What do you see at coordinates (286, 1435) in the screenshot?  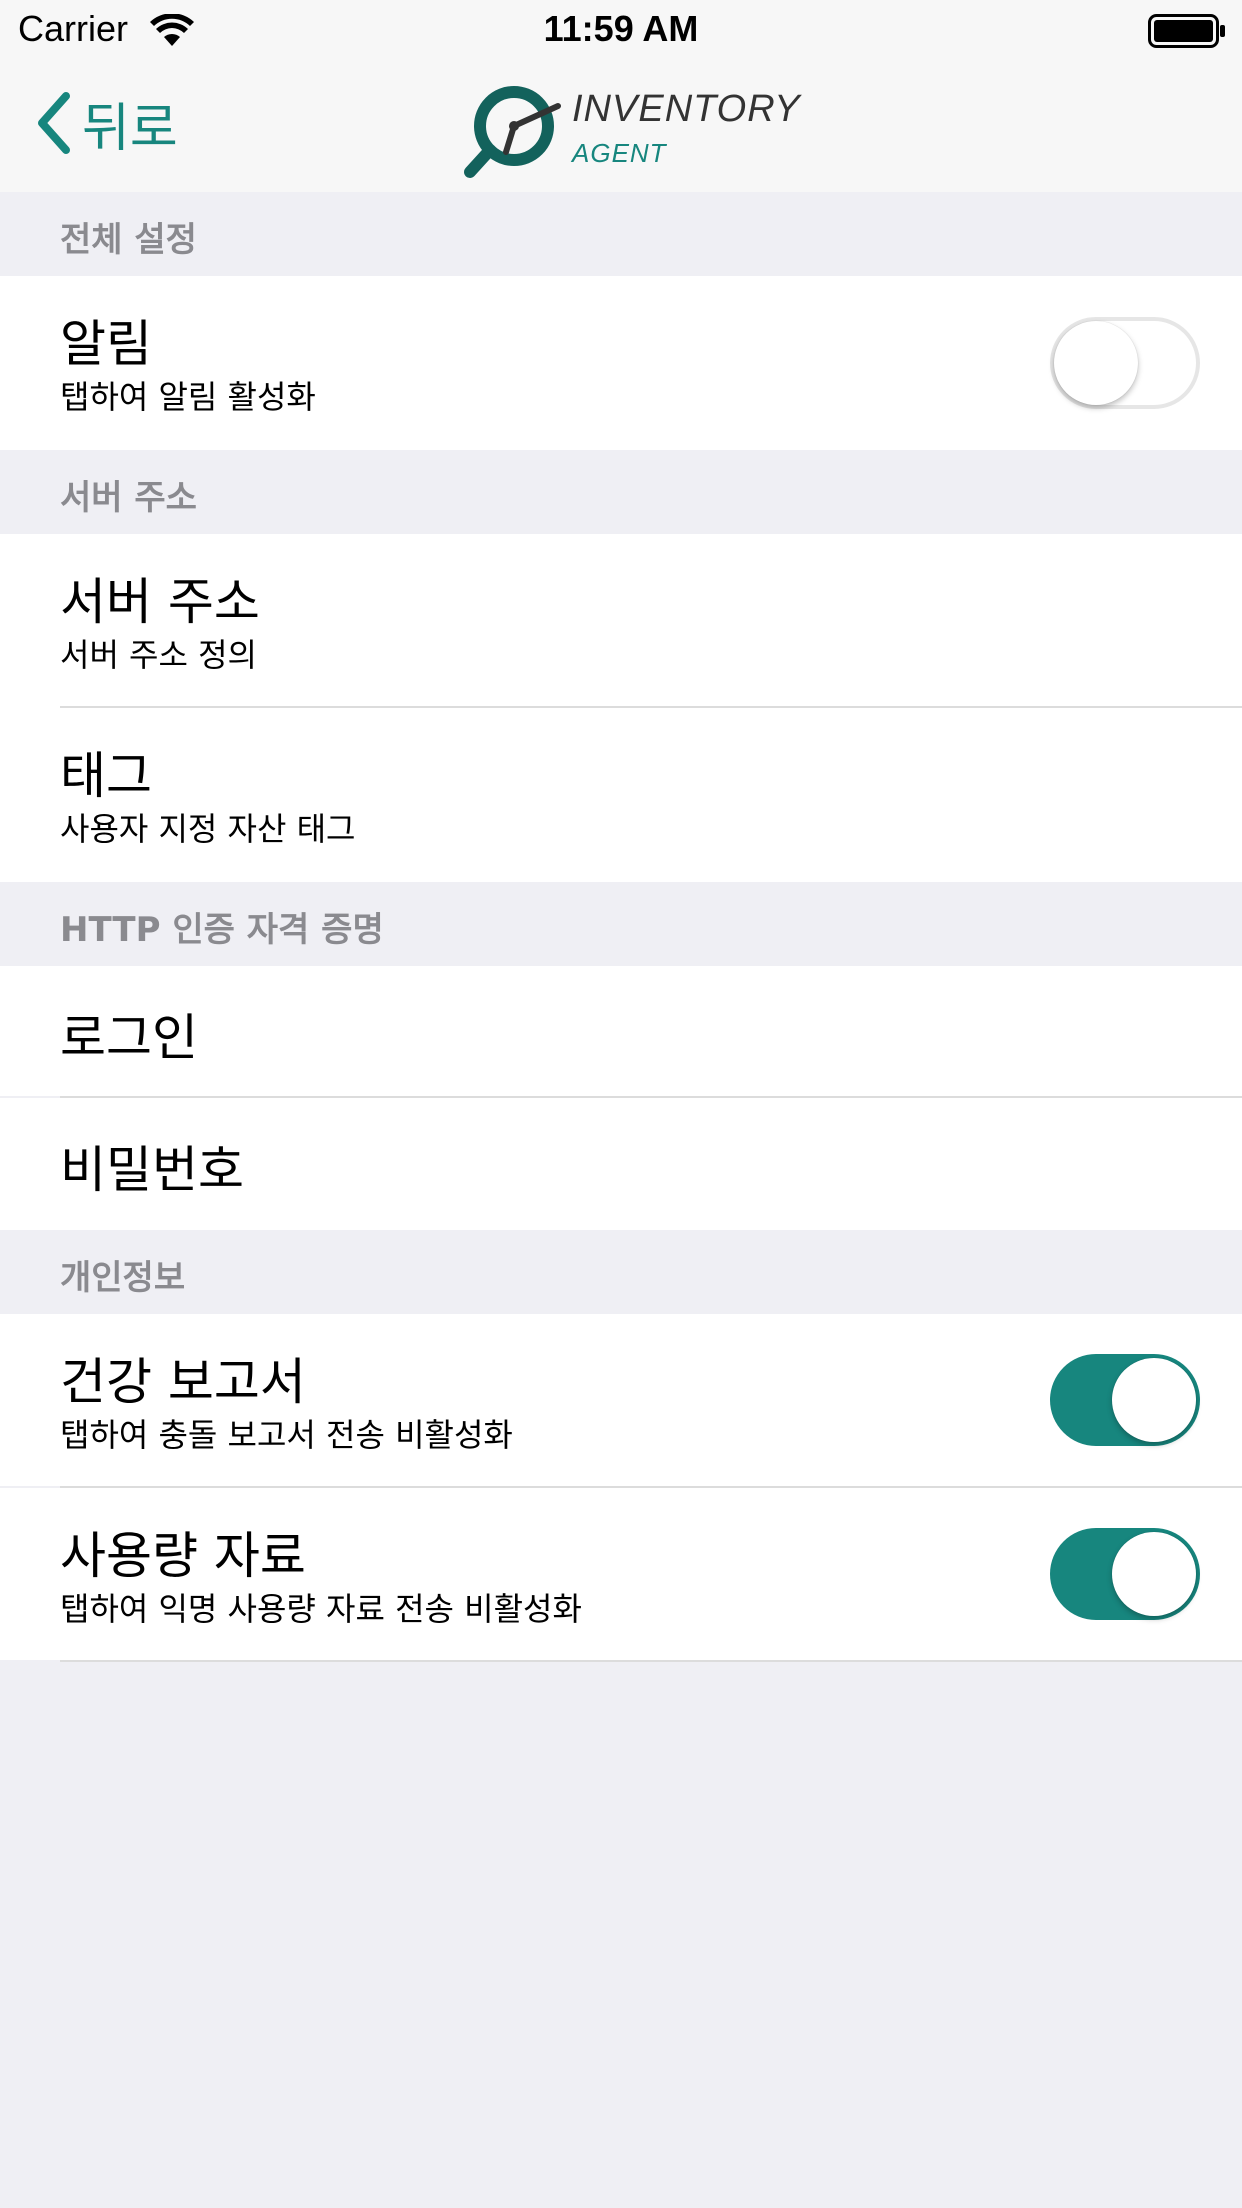 I see `cell-subtitle: 탭하여 충돌 보고서 전송 비활성화` at bounding box center [286, 1435].